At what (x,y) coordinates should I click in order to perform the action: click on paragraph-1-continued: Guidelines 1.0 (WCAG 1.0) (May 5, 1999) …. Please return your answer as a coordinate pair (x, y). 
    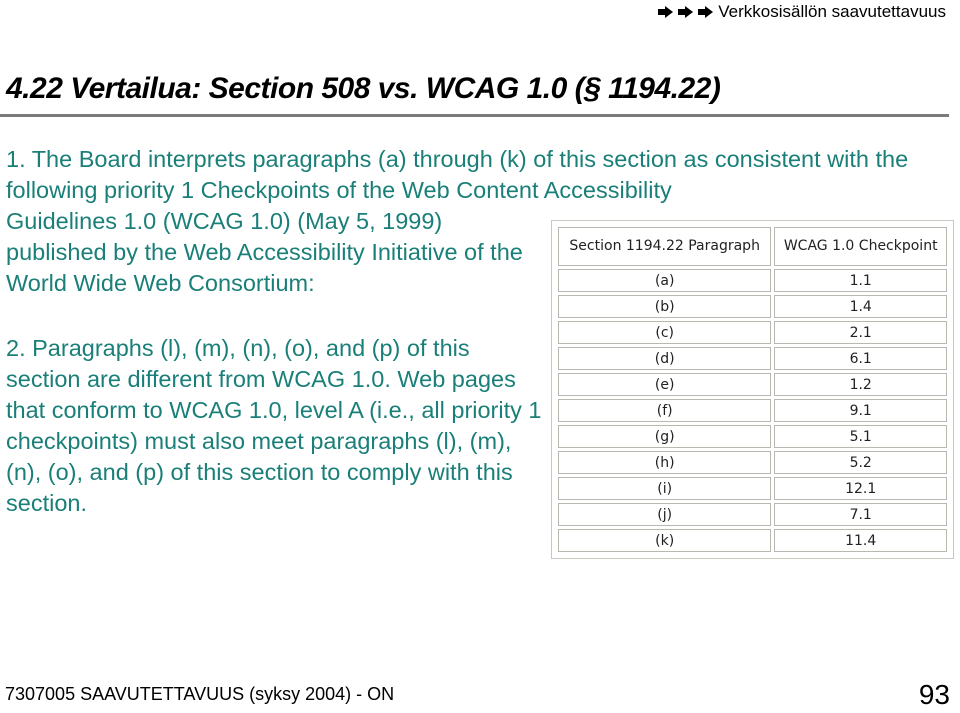
    Looking at the image, I should click on (264, 252).